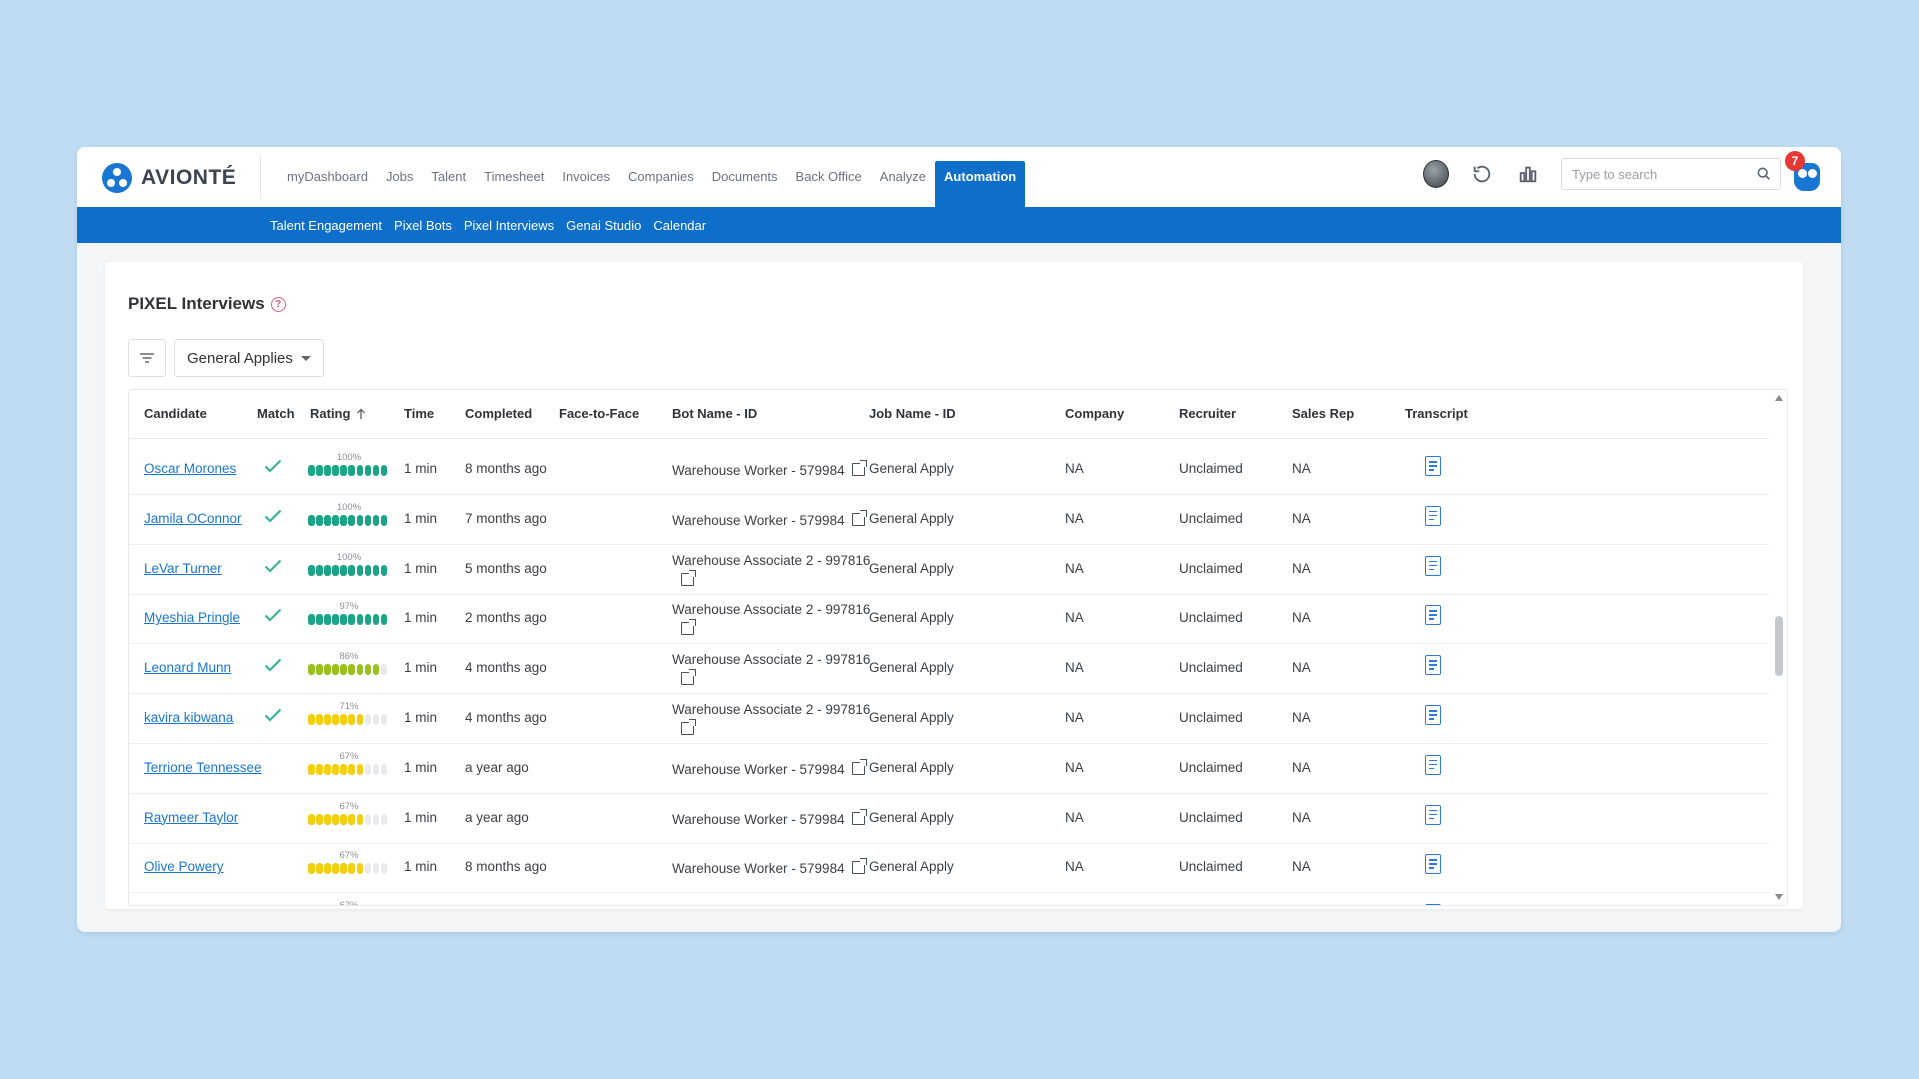  I want to click on col-candidate: Candidate, so click(175, 413).